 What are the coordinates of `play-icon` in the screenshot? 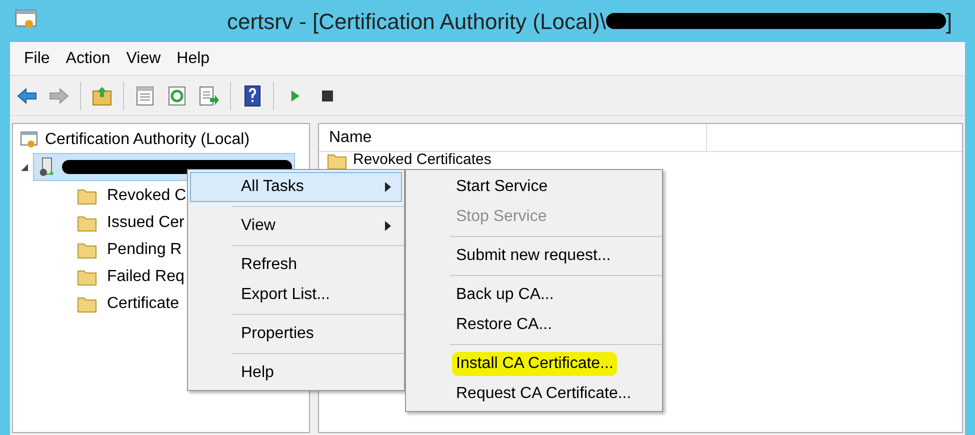 It's located at (295, 96).